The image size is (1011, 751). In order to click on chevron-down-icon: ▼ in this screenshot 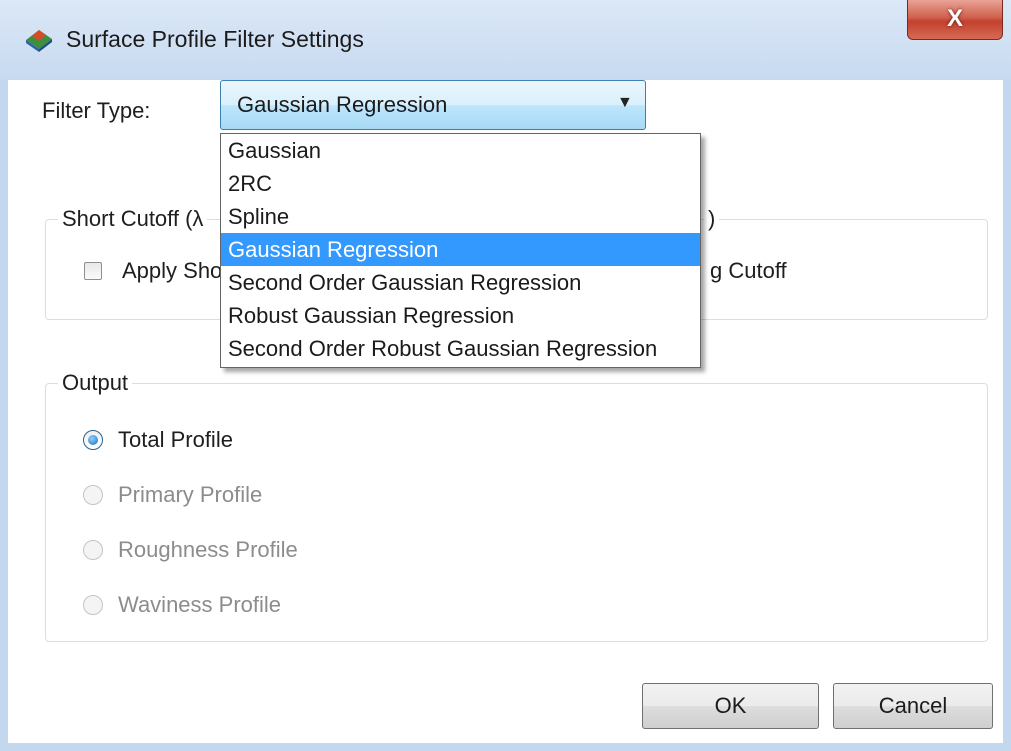, I will do `click(625, 102)`.